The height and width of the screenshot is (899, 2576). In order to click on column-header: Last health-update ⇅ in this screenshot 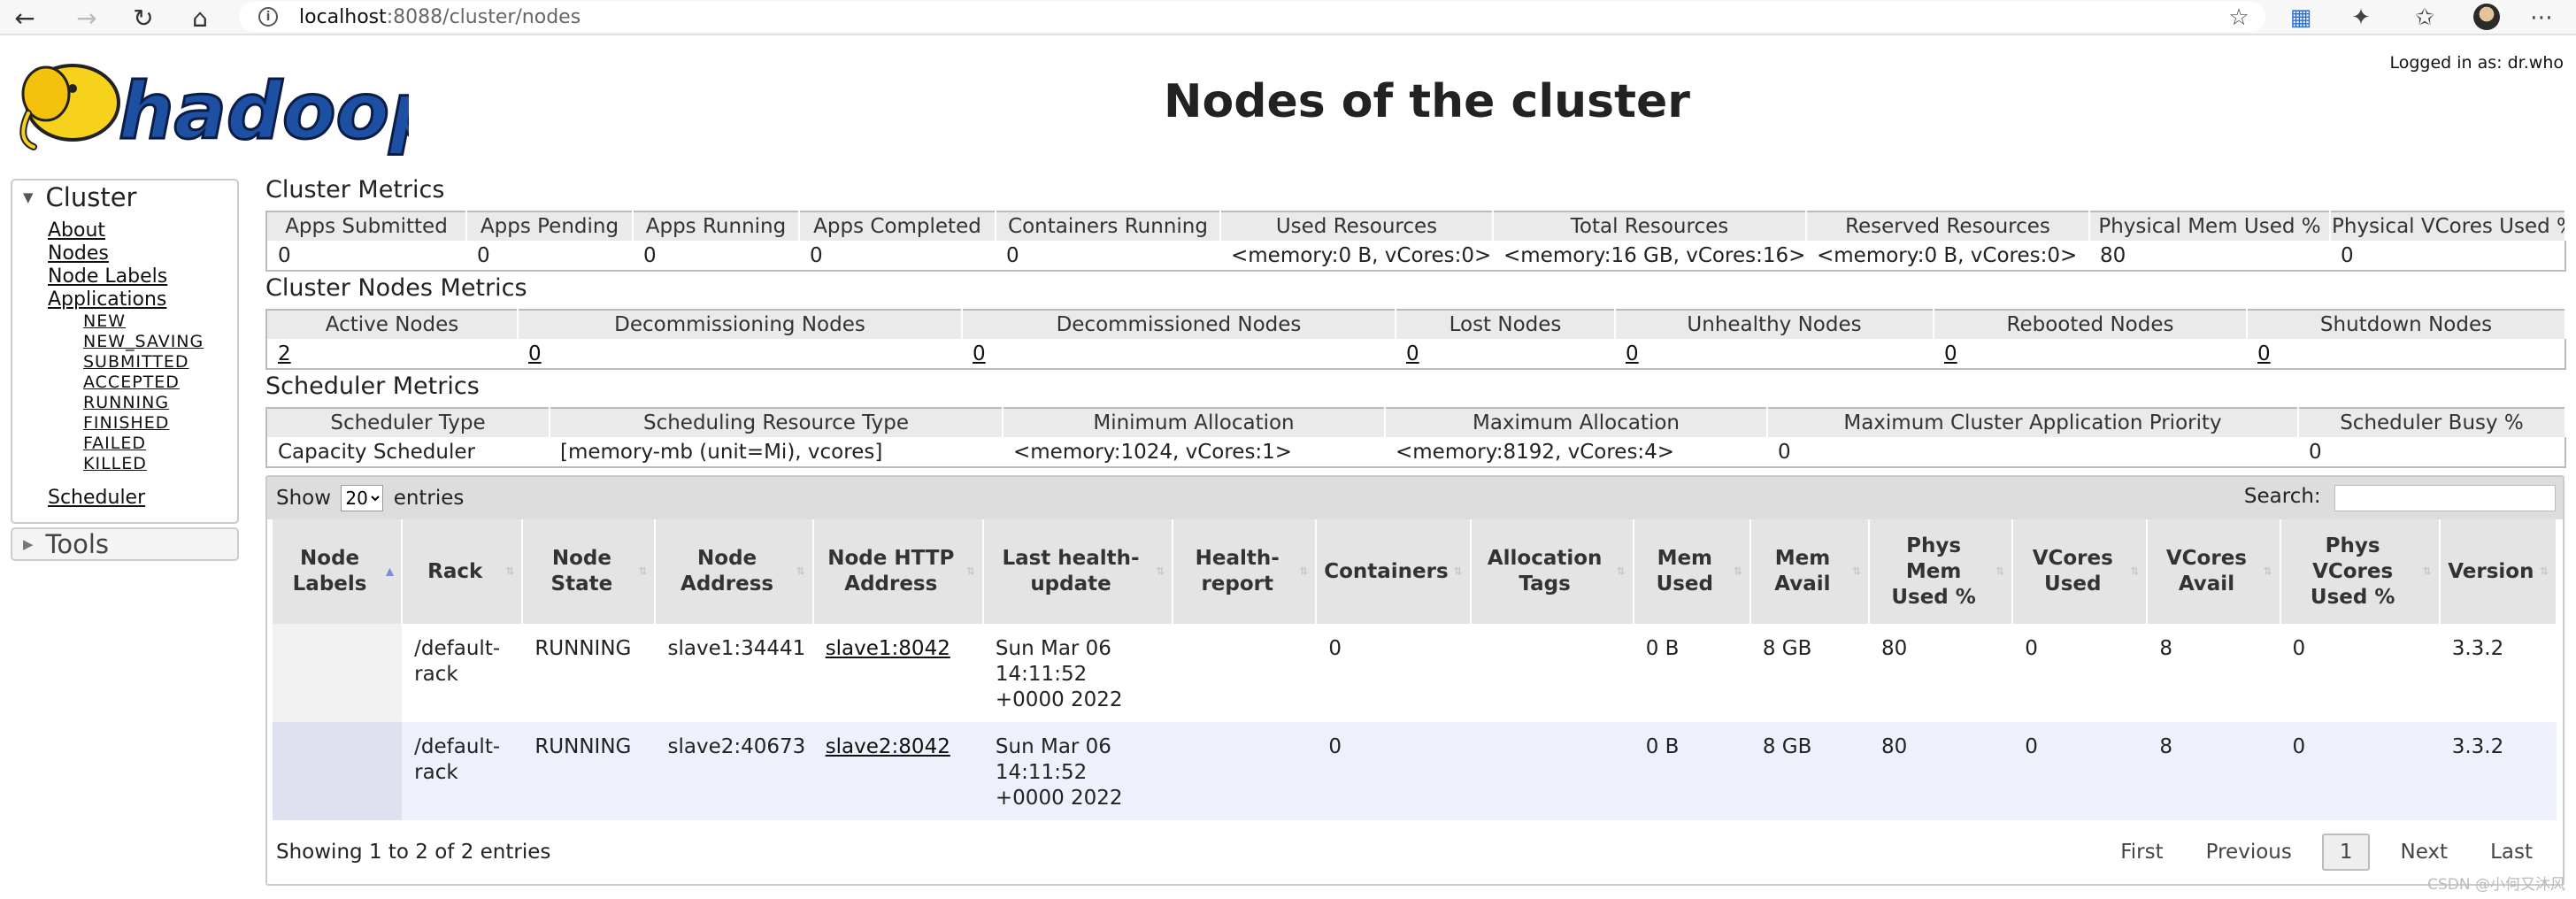, I will do `click(1078, 571)`.